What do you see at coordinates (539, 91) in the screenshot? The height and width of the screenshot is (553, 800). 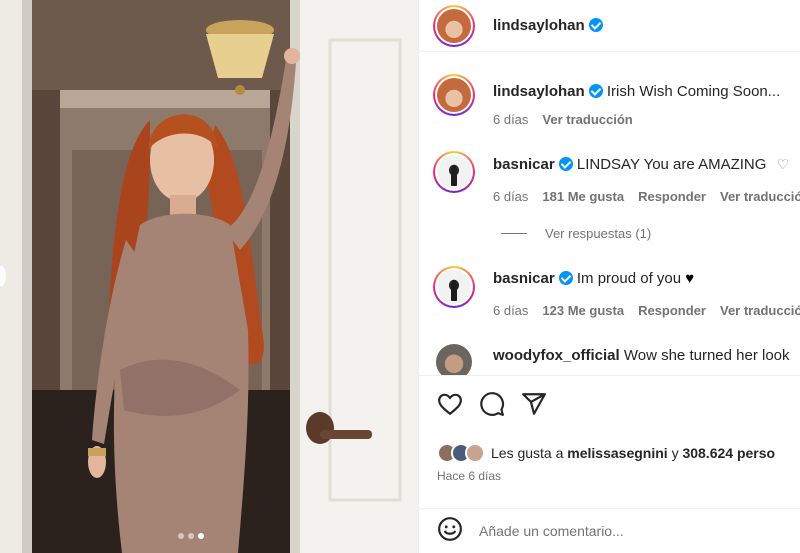 I see `comment-username: lindsaylohan` at bounding box center [539, 91].